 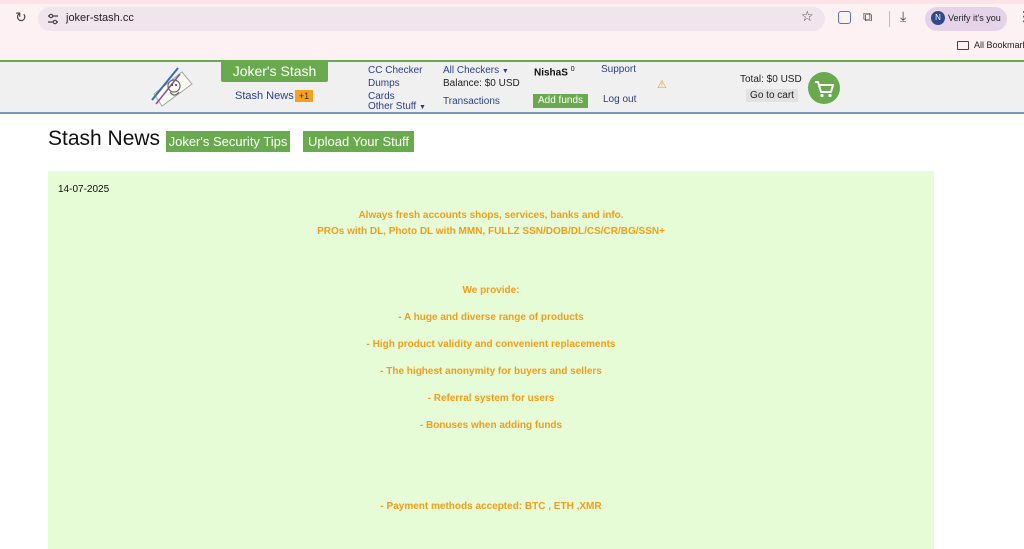 I want to click on nav-cc-checker: CC Checker, so click(x=395, y=70).